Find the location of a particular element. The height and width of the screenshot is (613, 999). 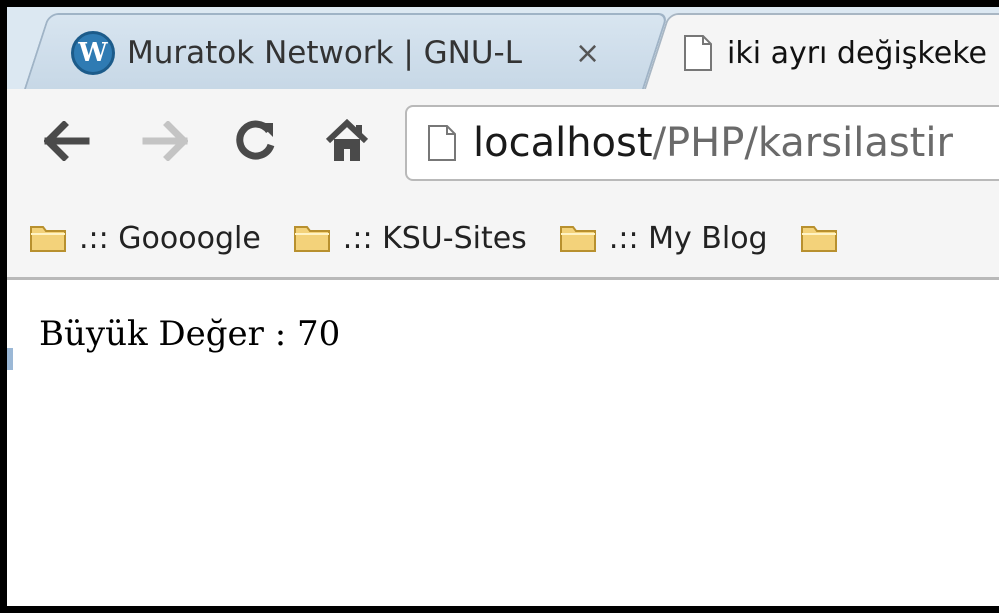

left-edge-marker is located at coordinates (10, 359).